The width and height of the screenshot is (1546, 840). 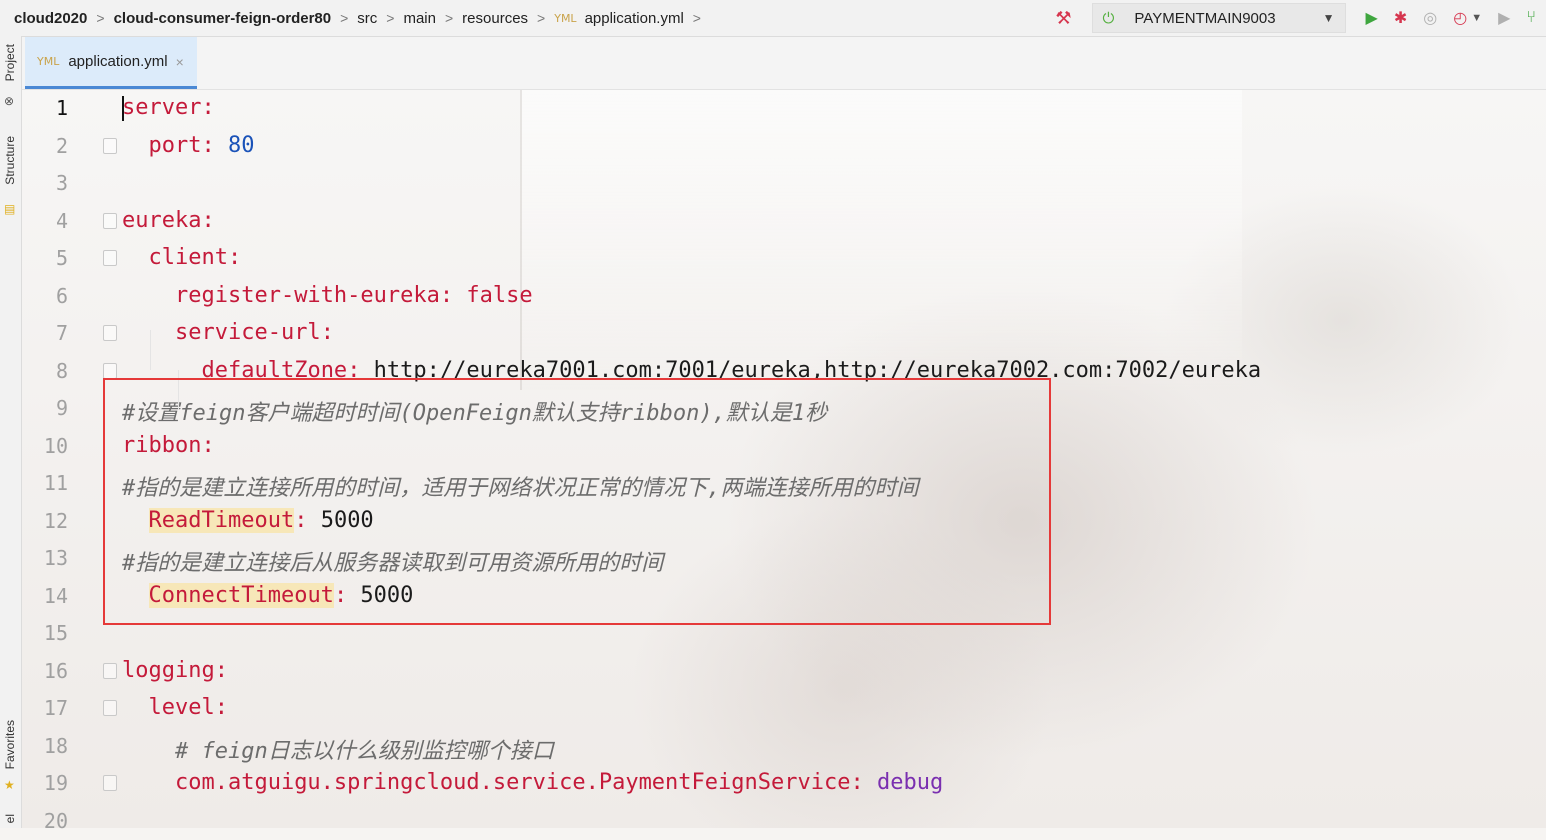 What do you see at coordinates (784, 258) in the screenshot?
I see `code-line: 5 client:` at bounding box center [784, 258].